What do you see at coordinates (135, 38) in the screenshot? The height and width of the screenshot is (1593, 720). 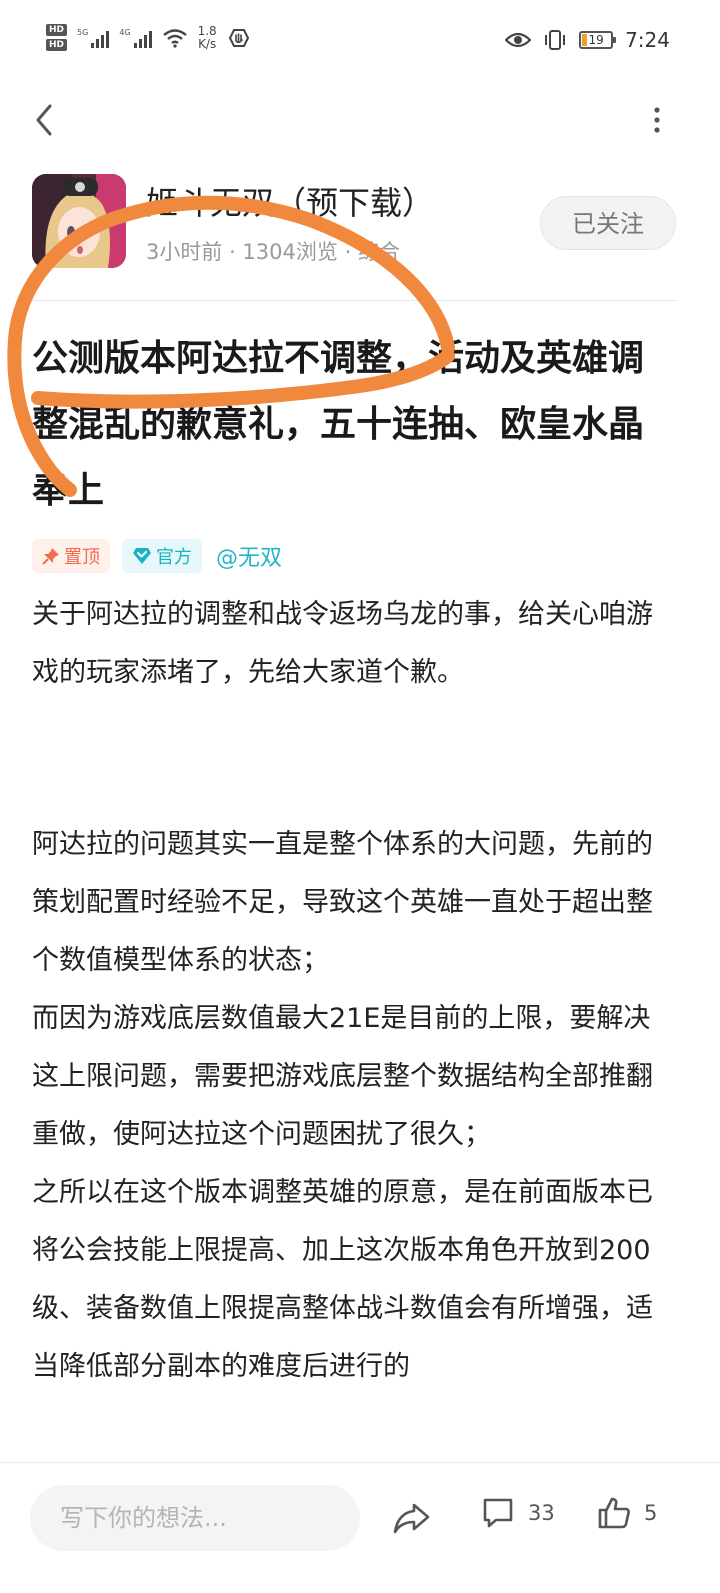 I see `signal-4g-icon: 4G` at bounding box center [135, 38].